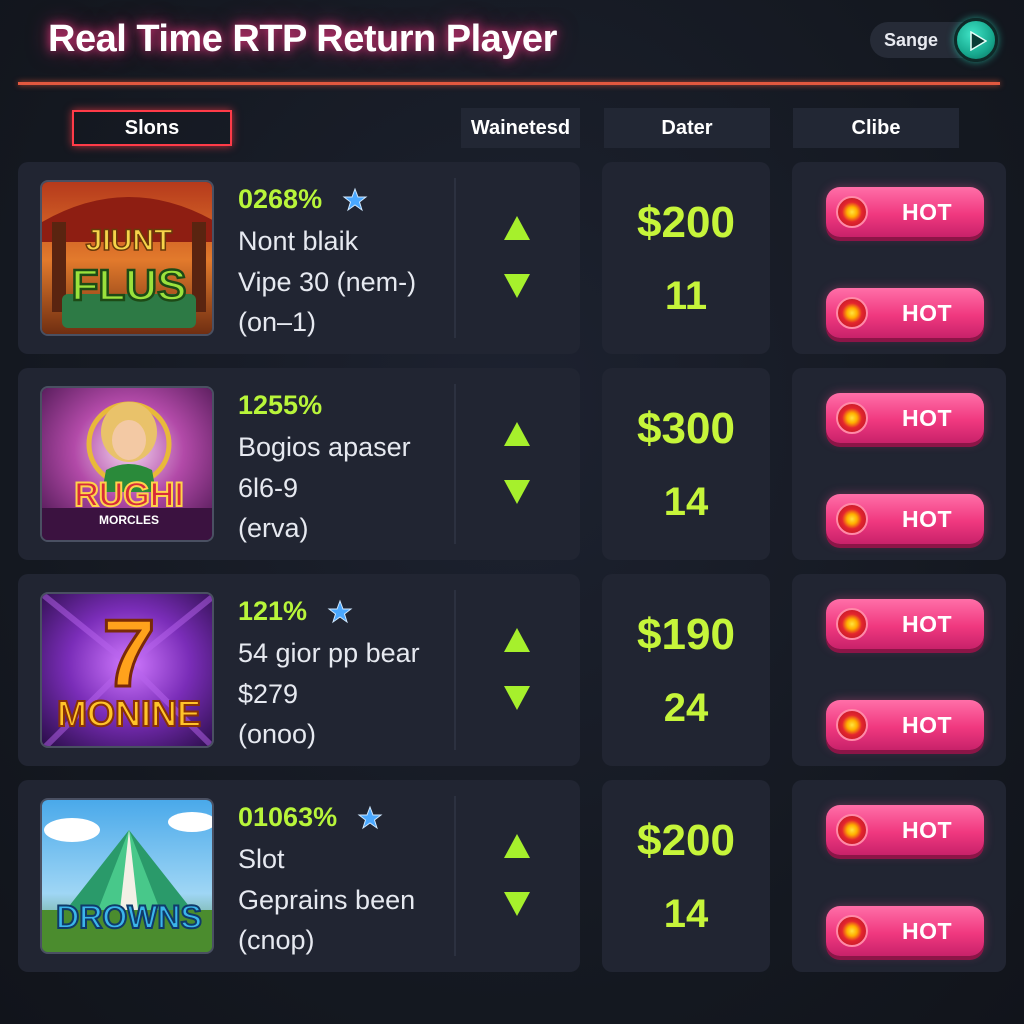  Describe the element at coordinates (129, 713) in the screenshot. I see `svg-text: MONINE` at that location.